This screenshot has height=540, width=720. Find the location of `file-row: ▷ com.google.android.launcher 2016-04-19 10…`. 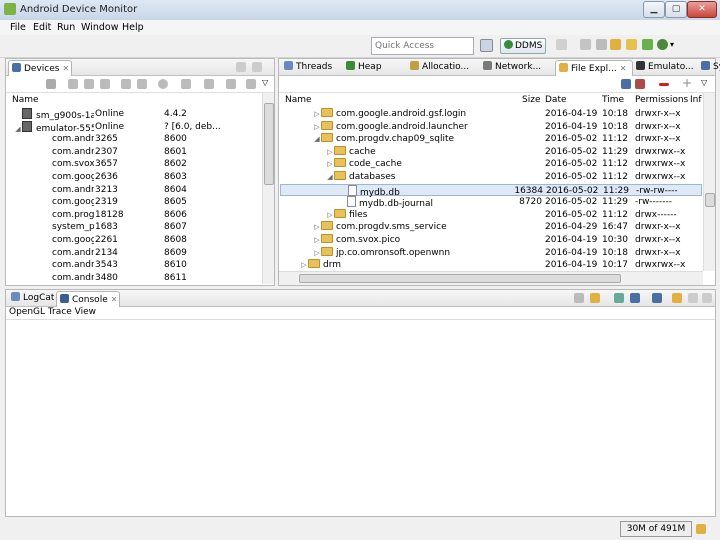

file-row: ▷ com.google.android.launcher 2016-04-19 10… is located at coordinates (491, 127).